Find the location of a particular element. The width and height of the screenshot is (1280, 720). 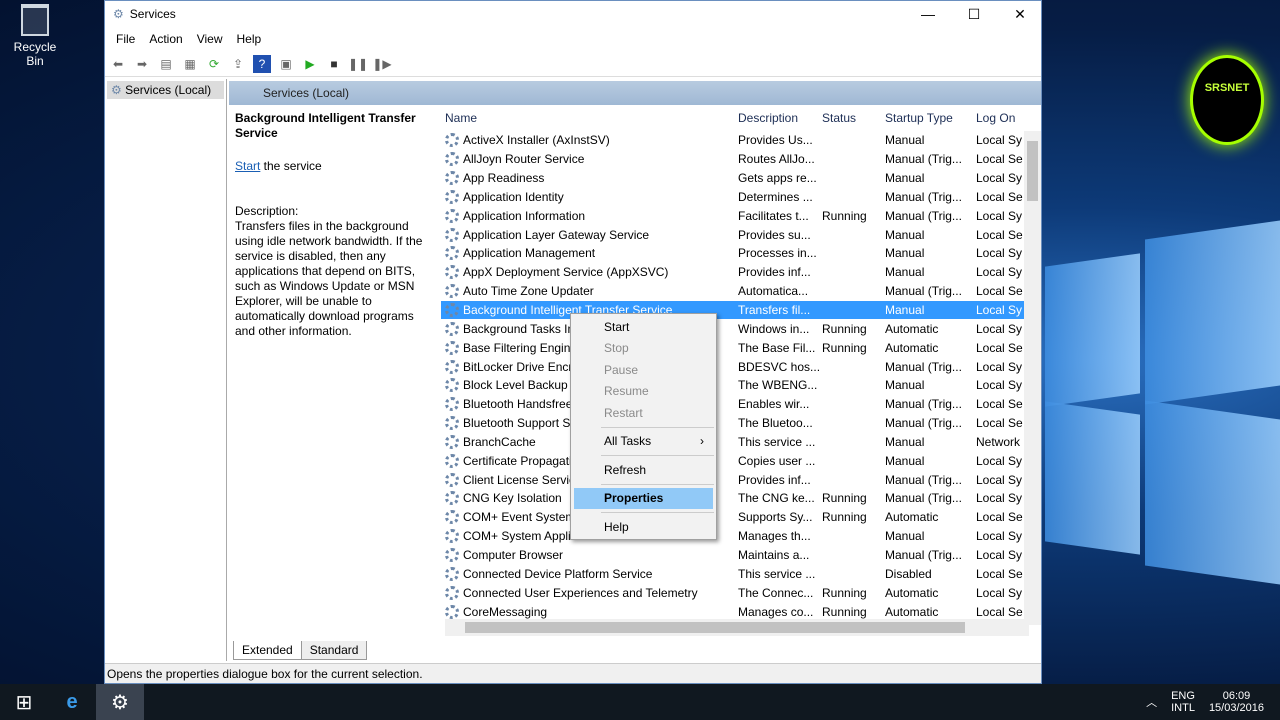

edge-icon: e is located at coordinates (72, 702).